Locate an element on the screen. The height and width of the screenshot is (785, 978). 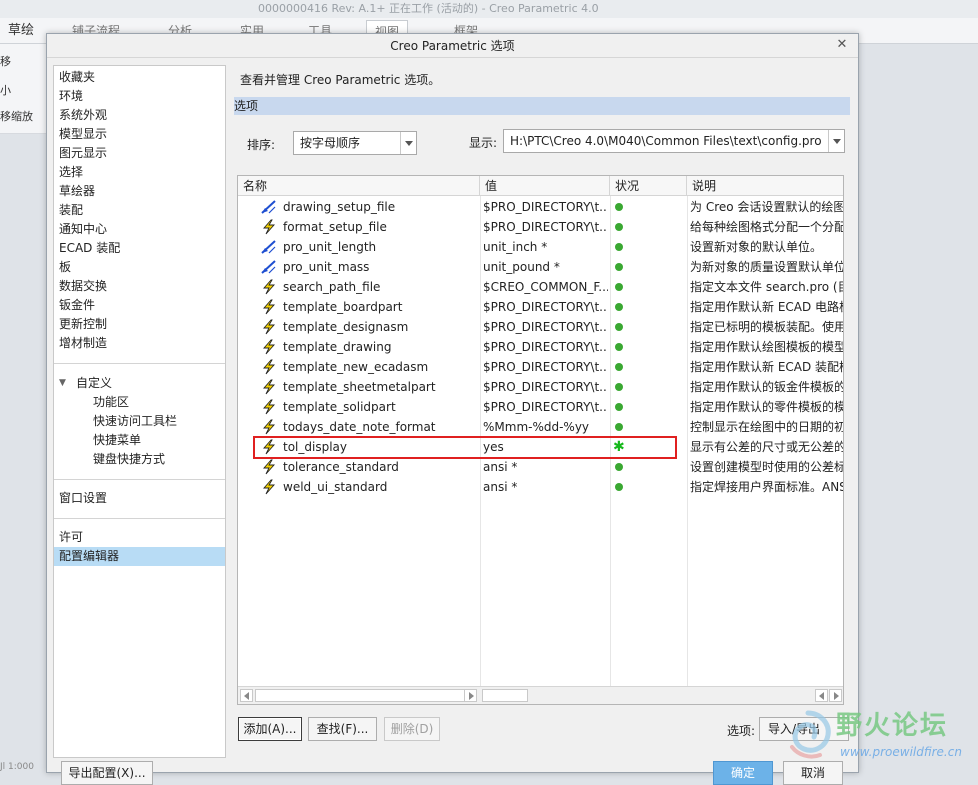
option-description: 设置创建模型时使用的公差标 is located at coordinates (767, 467).